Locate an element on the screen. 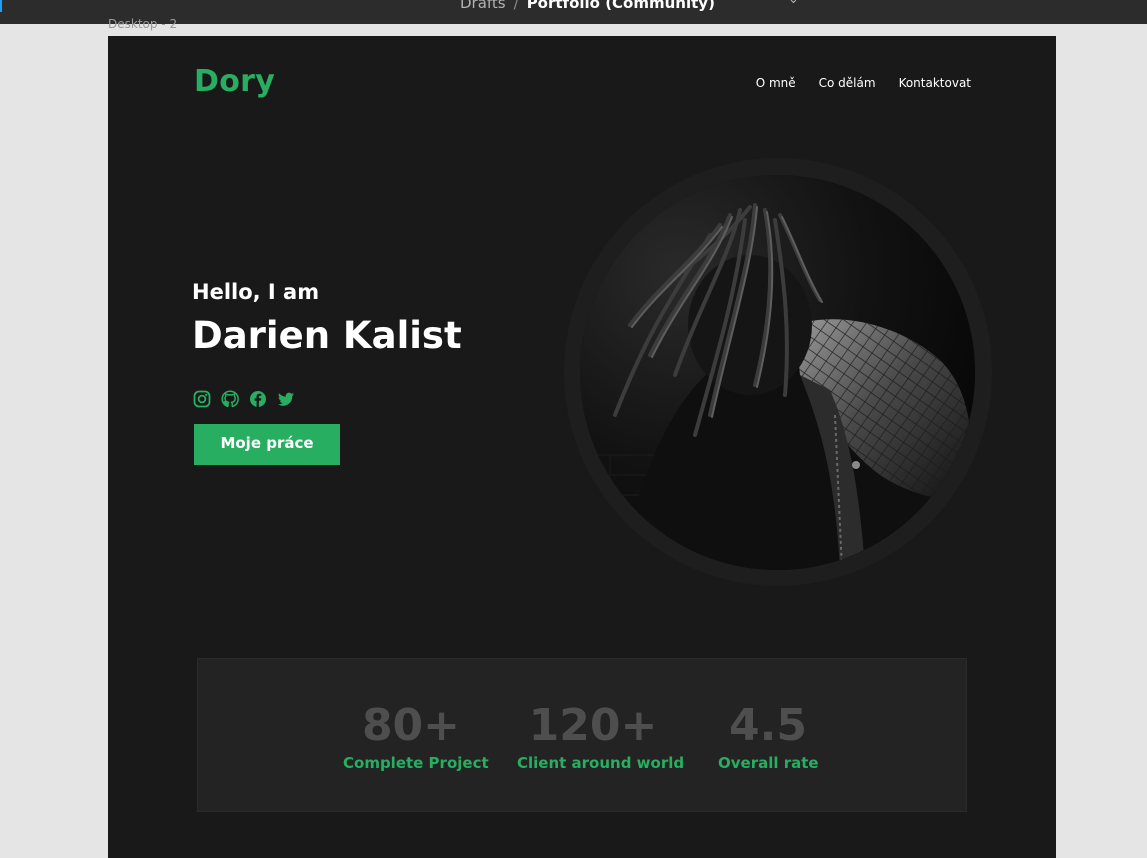 The image size is (1147, 858). social-links is located at coordinates (244, 399).